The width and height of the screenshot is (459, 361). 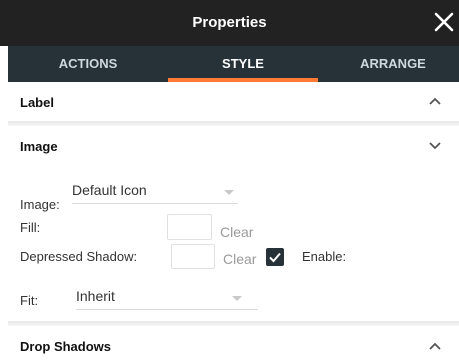 I want to click on fill-label: Fill:, so click(x=30, y=227).